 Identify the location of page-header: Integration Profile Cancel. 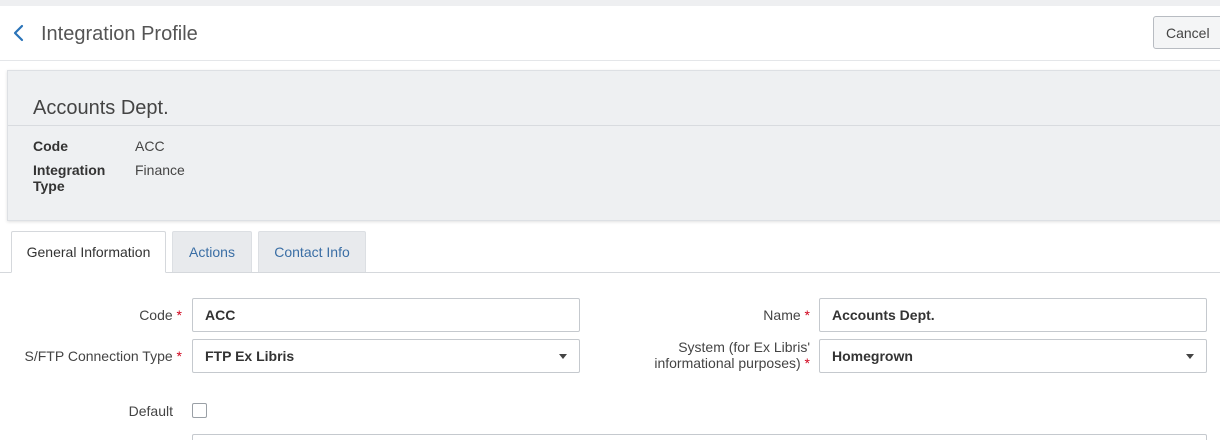
(610, 33).